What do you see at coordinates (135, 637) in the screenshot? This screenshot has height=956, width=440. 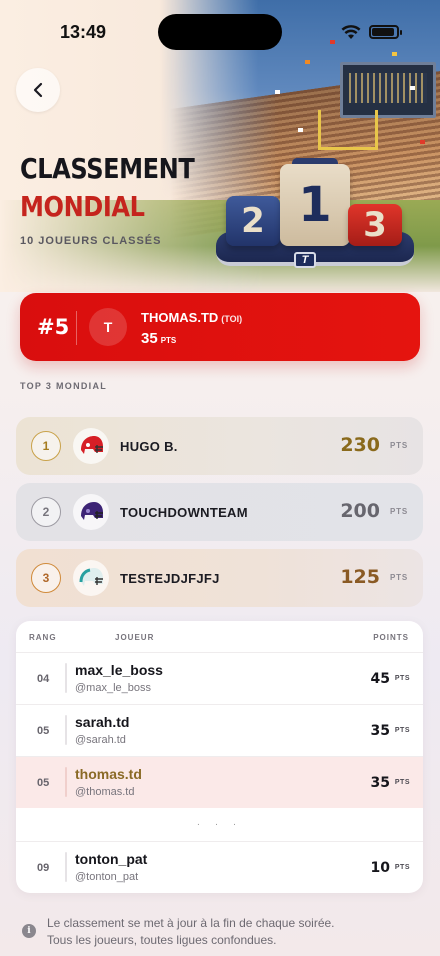 I see `column-header-player: JOUEUR` at bounding box center [135, 637].